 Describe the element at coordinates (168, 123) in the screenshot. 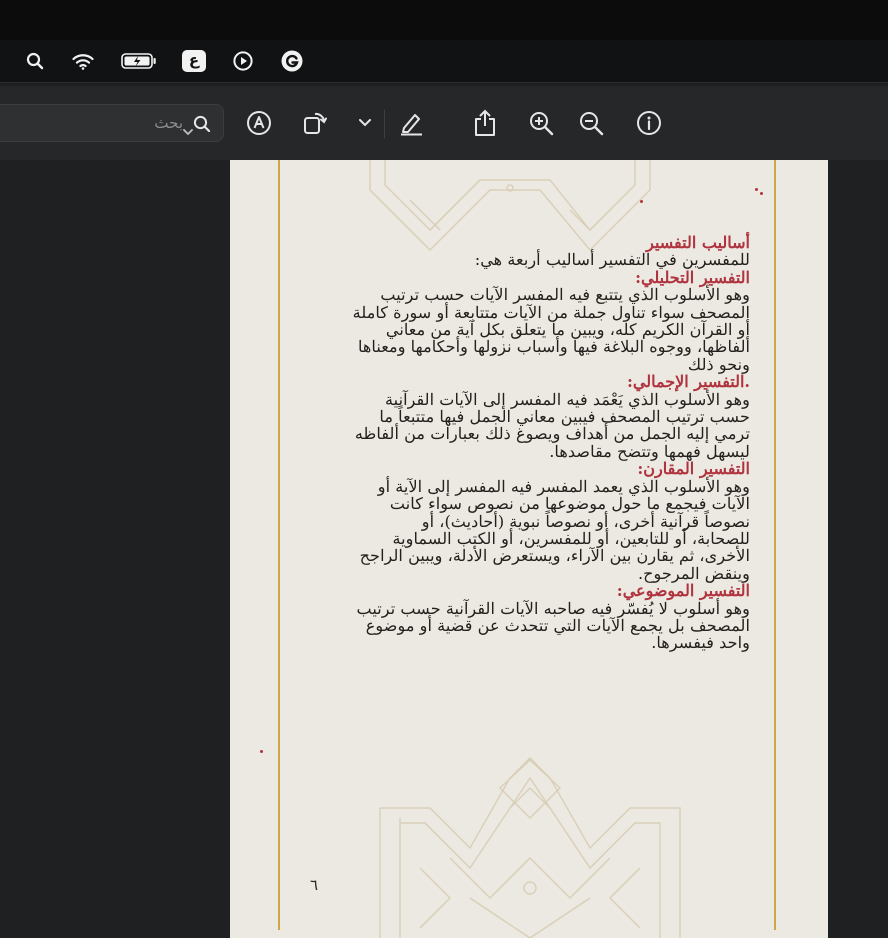

I see `search-placeholder: بحث` at that location.